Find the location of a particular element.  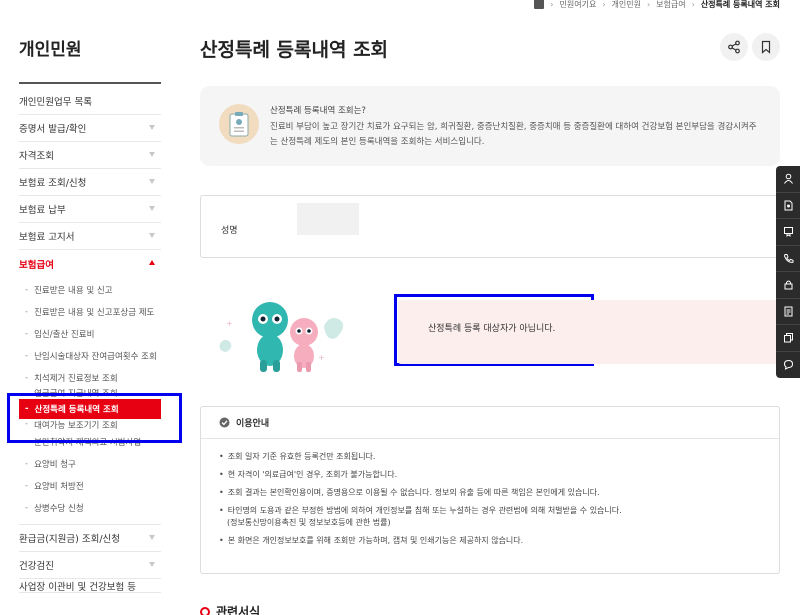

chevron-up-icon is located at coordinates (152, 262).